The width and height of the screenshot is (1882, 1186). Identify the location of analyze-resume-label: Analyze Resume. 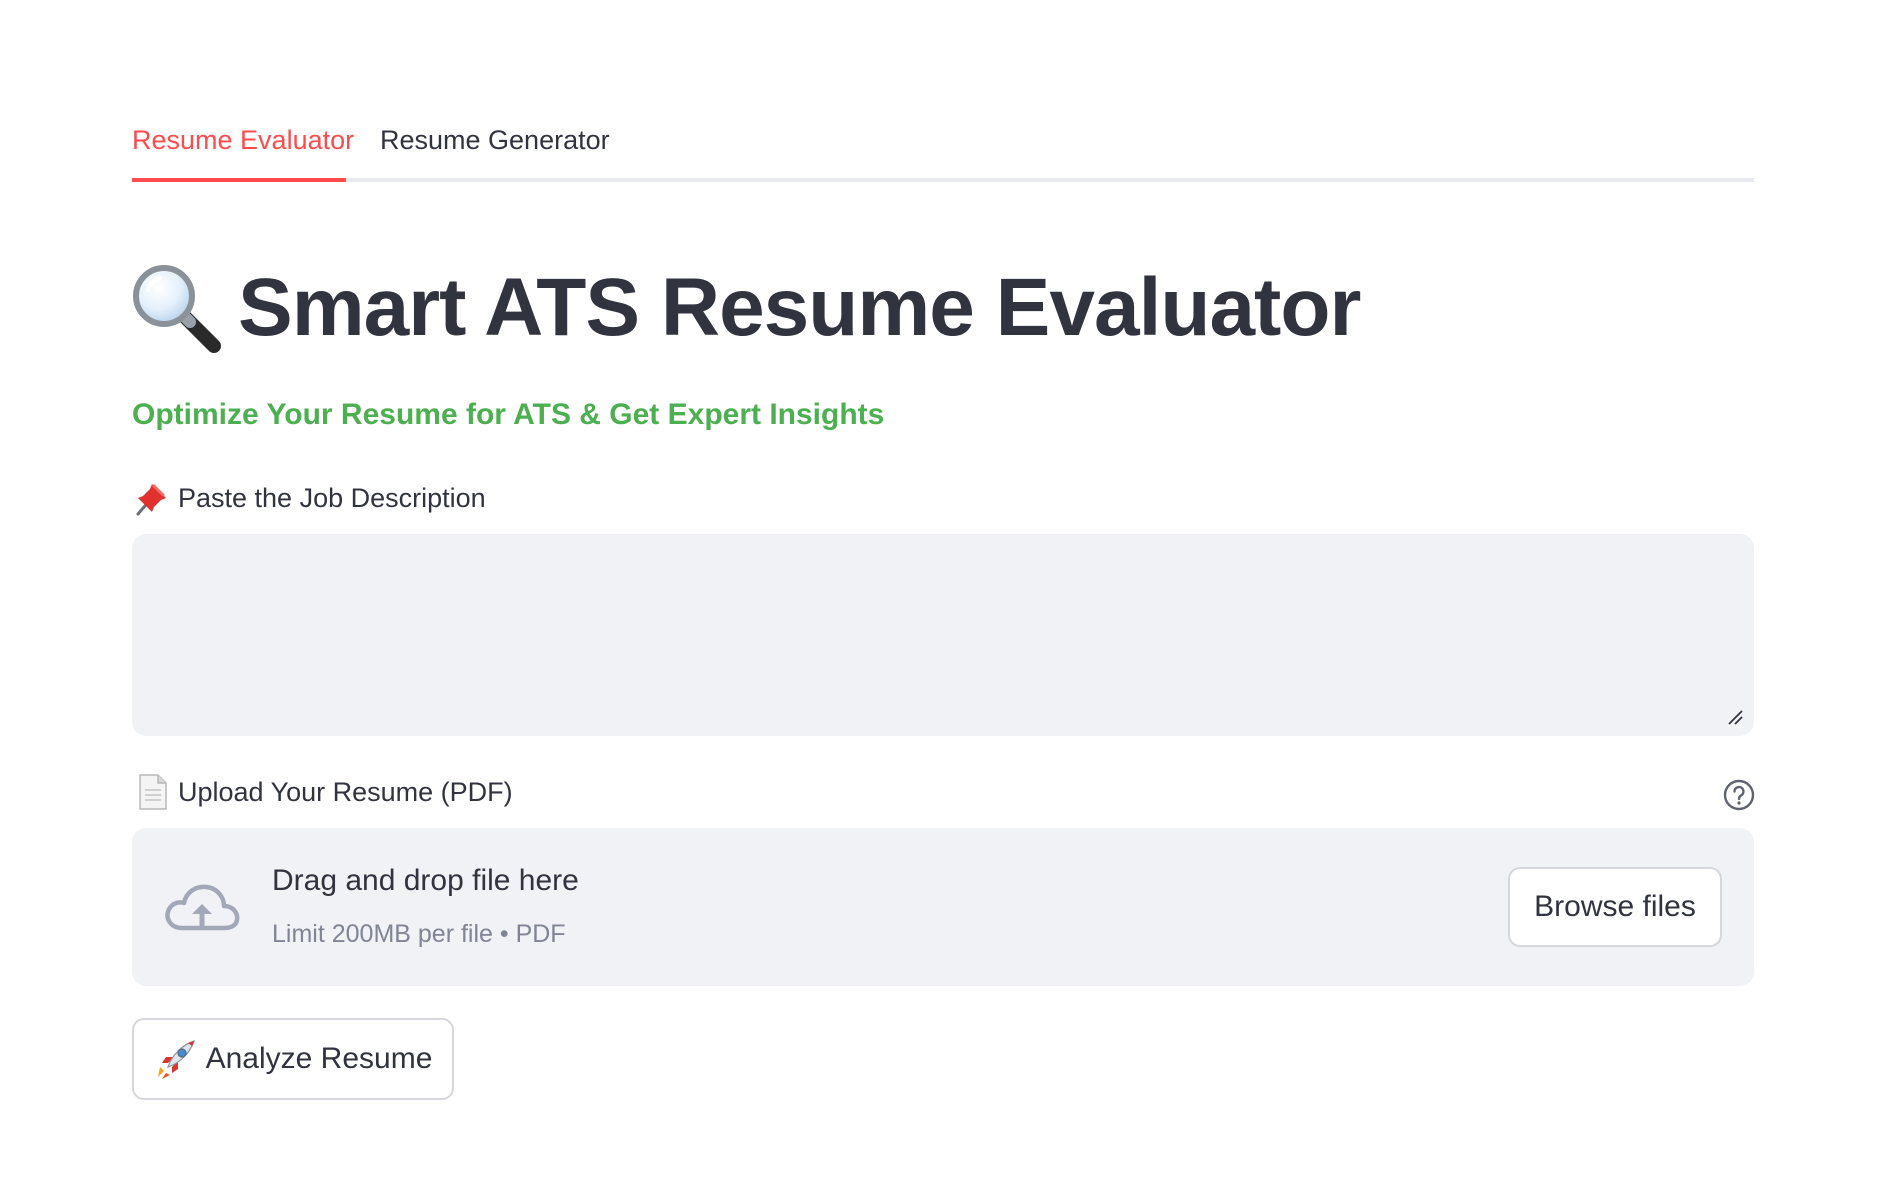
(319, 1058).